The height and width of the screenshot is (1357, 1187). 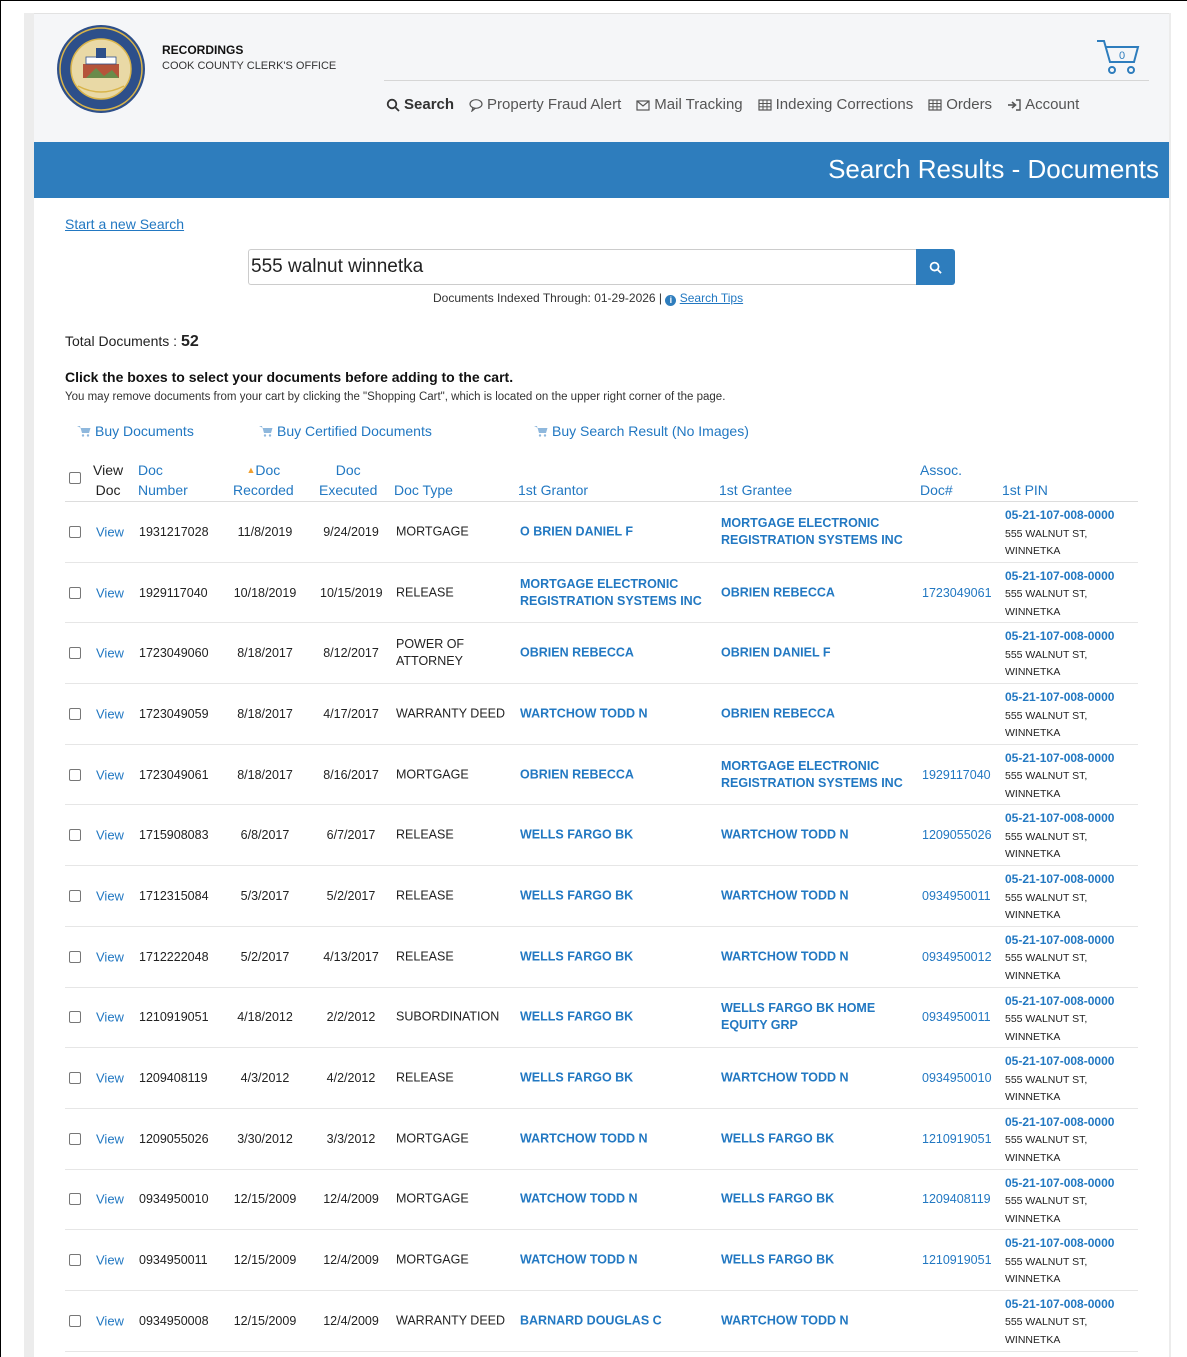 What do you see at coordinates (124, 224) in the screenshot?
I see `start-new-search-link: Start a new Search` at bounding box center [124, 224].